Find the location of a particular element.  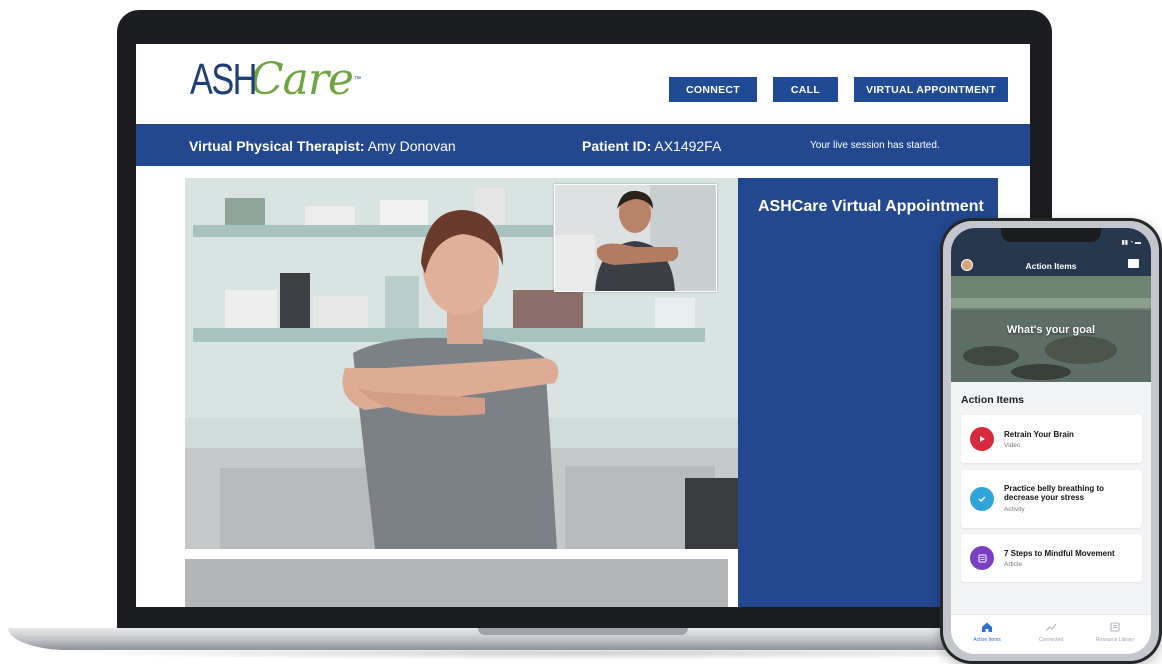

phone-tab-bar: Action Items Connected Resource Library is located at coordinates (1051, 634).